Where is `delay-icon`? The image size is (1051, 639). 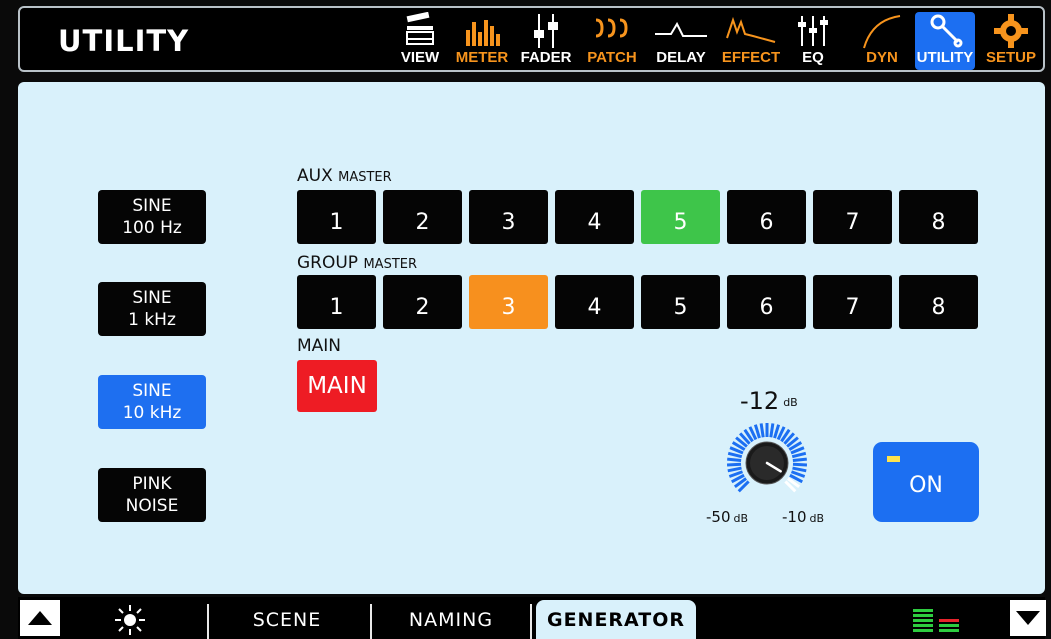
delay-icon is located at coordinates (681, 29).